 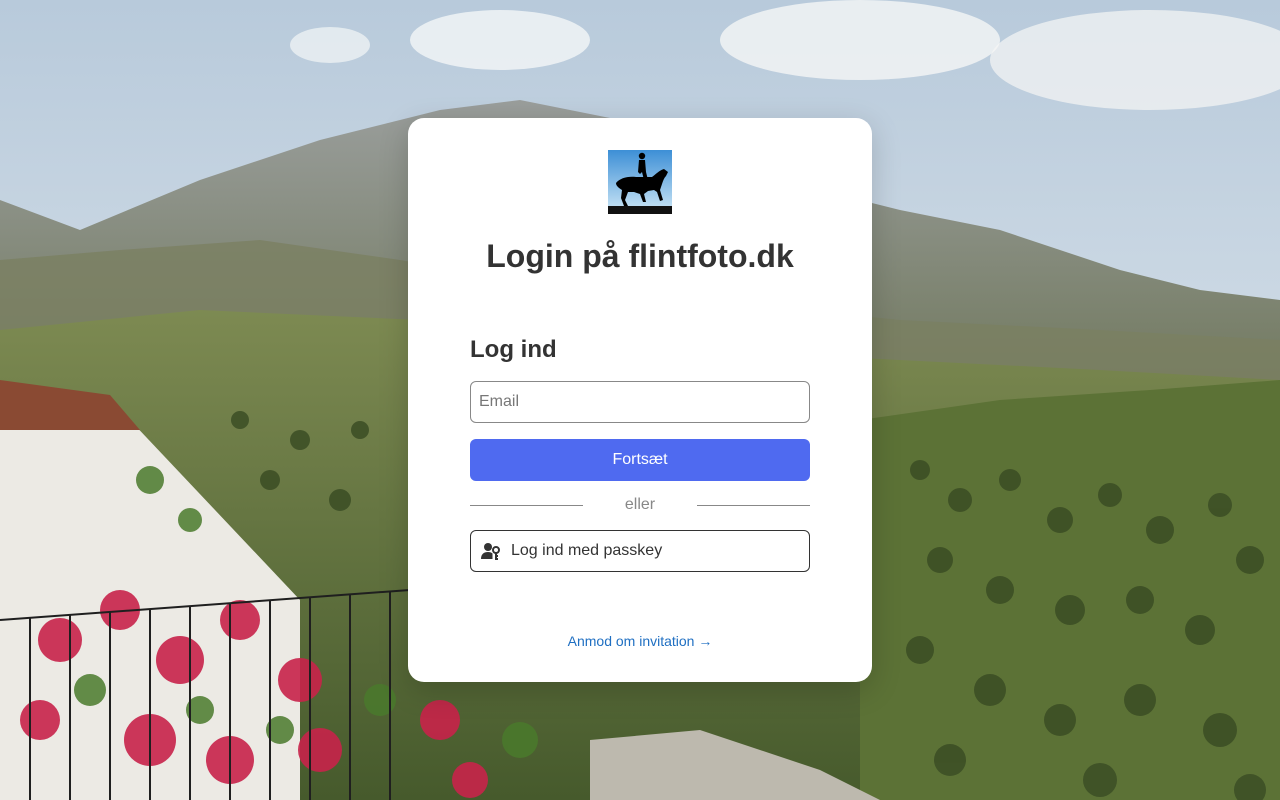 What do you see at coordinates (640, 505) in the screenshot?
I see `or-divider: eller` at bounding box center [640, 505].